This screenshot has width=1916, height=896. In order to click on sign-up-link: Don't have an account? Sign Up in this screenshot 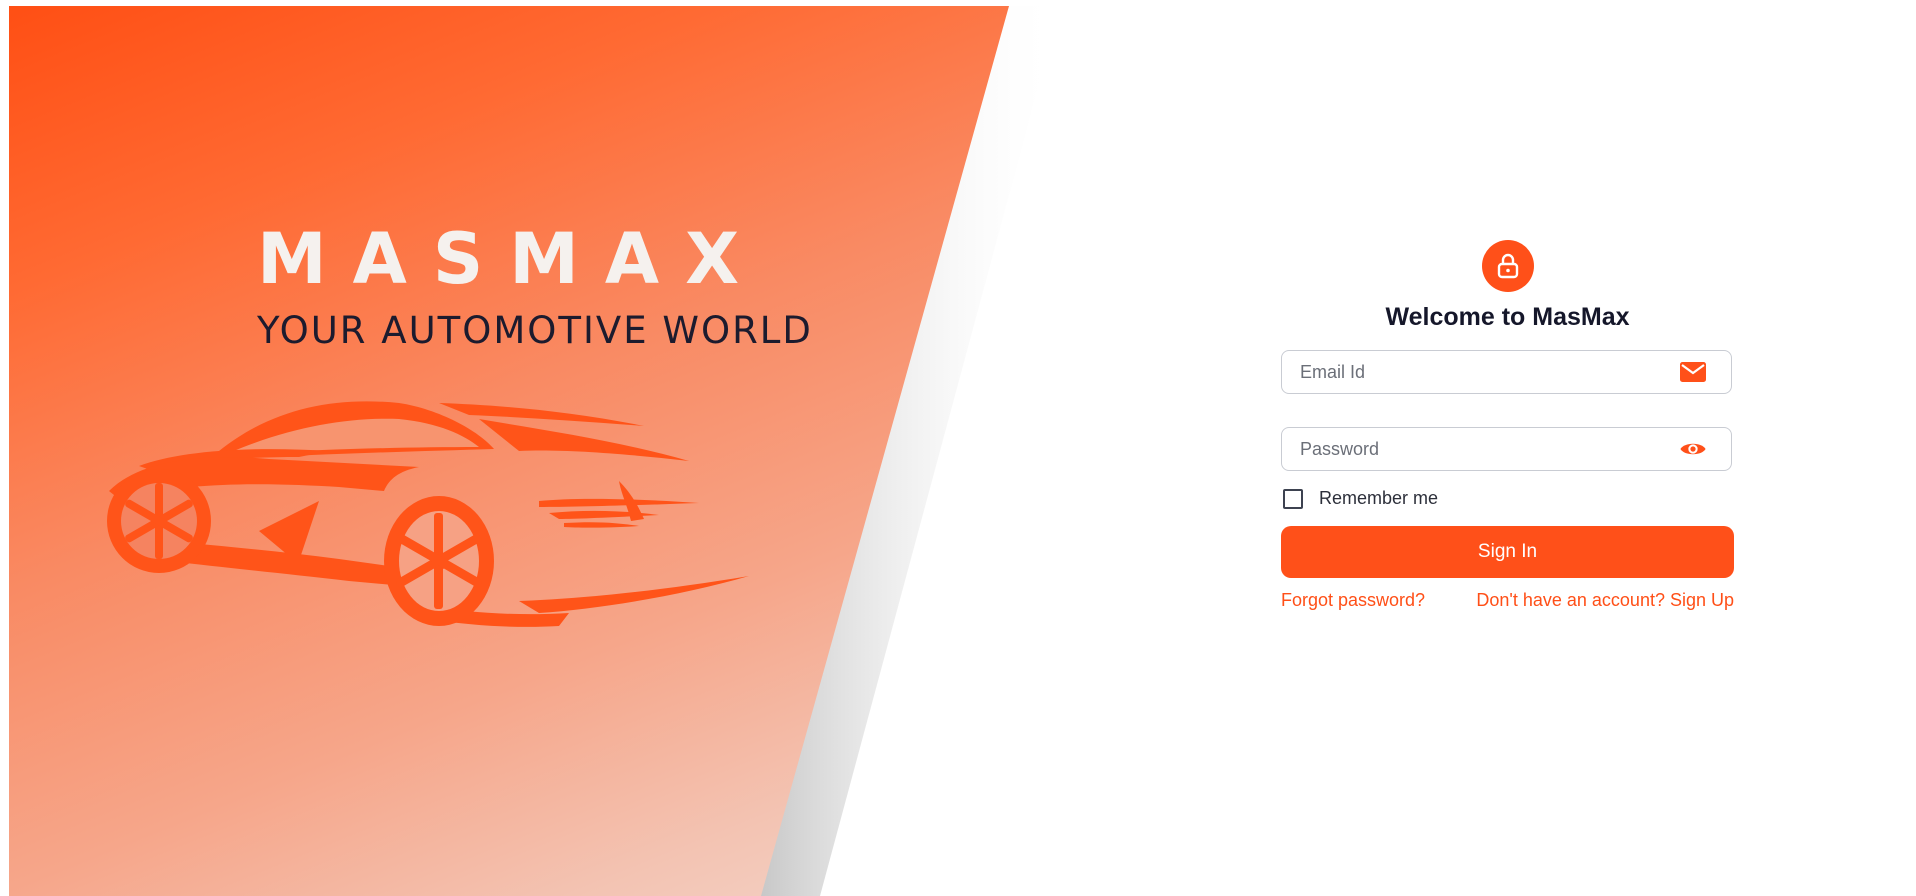, I will do `click(1605, 600)`.